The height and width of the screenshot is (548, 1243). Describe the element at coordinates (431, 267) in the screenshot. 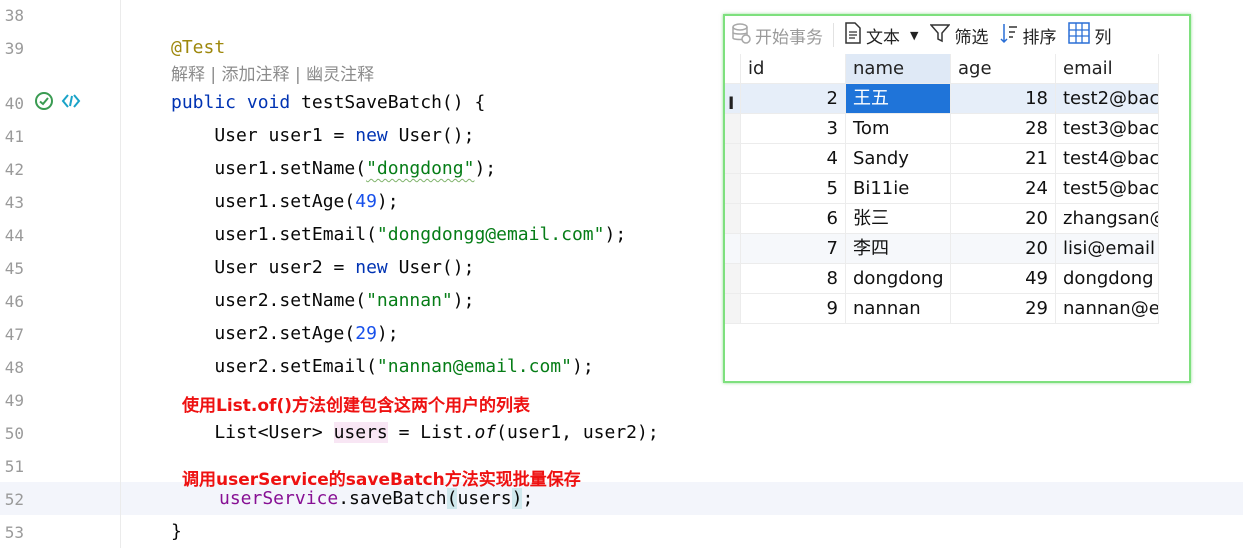

I see `code-text: User();` at that location.